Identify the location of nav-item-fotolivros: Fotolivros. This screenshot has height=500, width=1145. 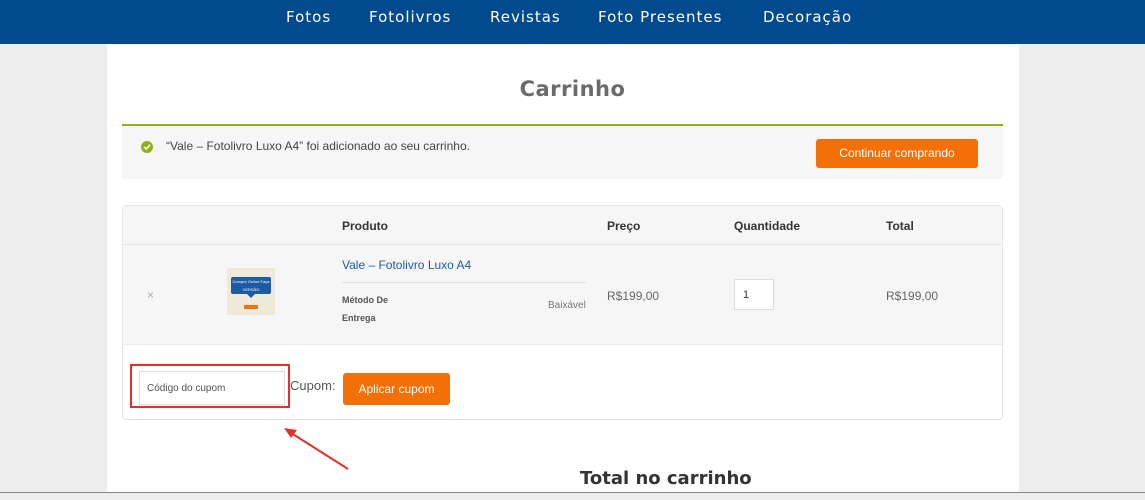
(410, 17).